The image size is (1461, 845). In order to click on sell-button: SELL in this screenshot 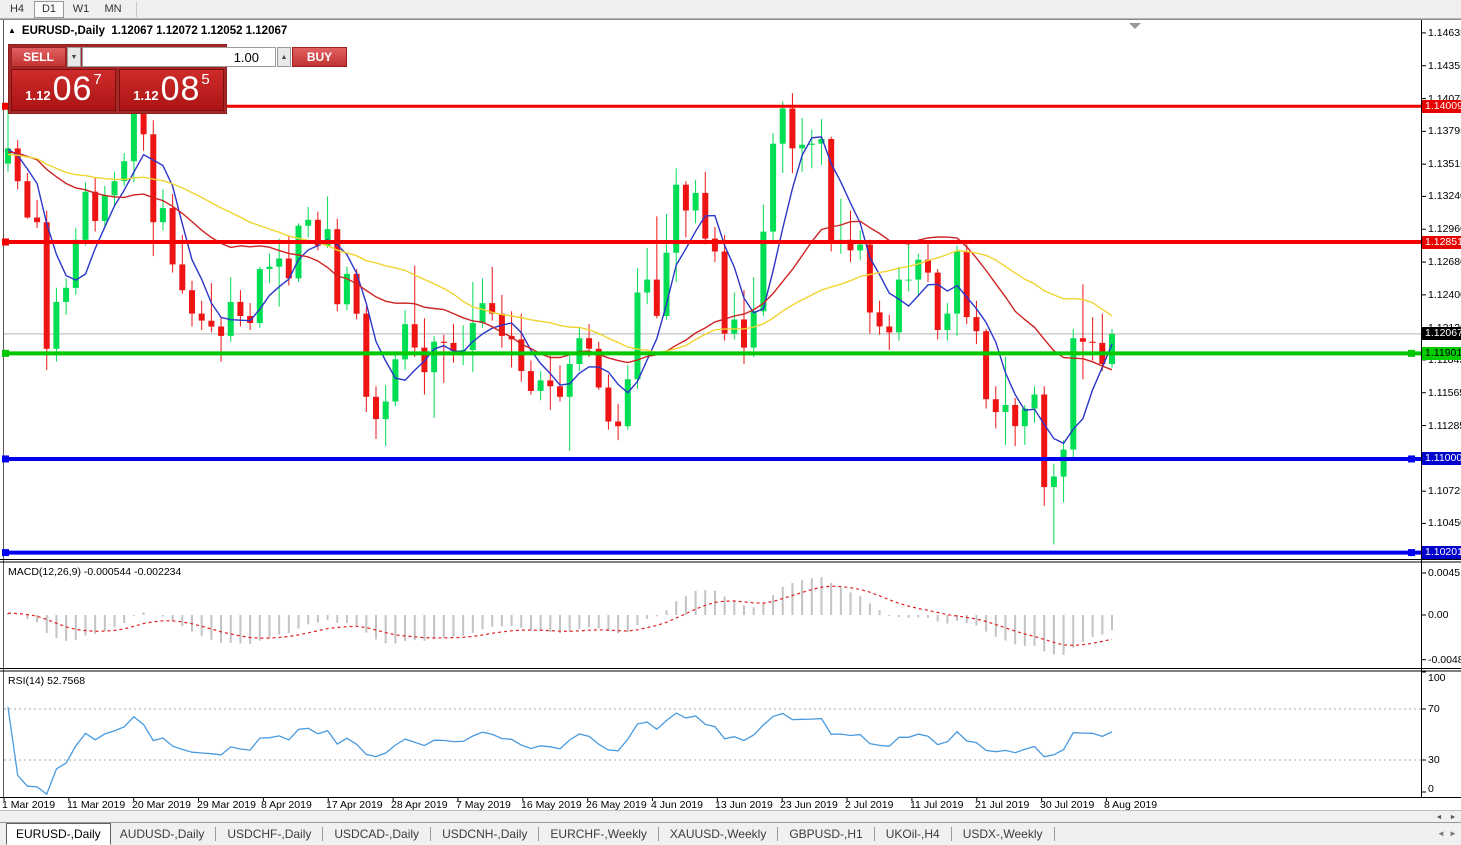, I will do `click(38, 57)`.